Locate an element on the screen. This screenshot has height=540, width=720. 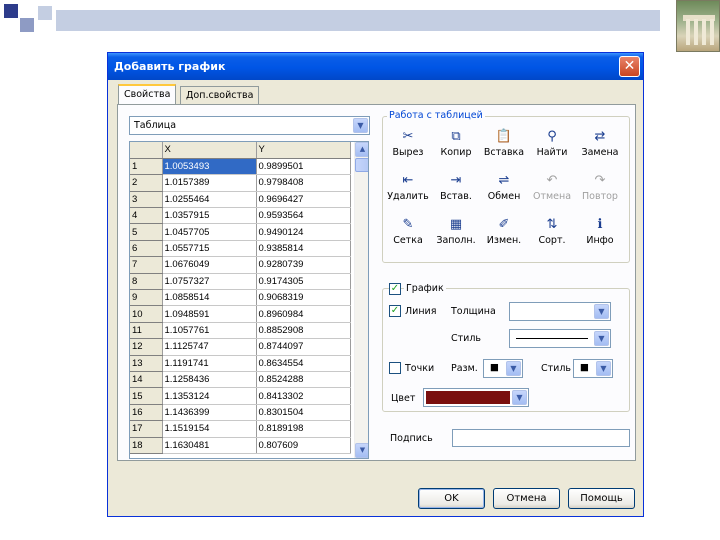
table-row: 1 1.0053493 0.9899501 is located at coordinates (240, 167).